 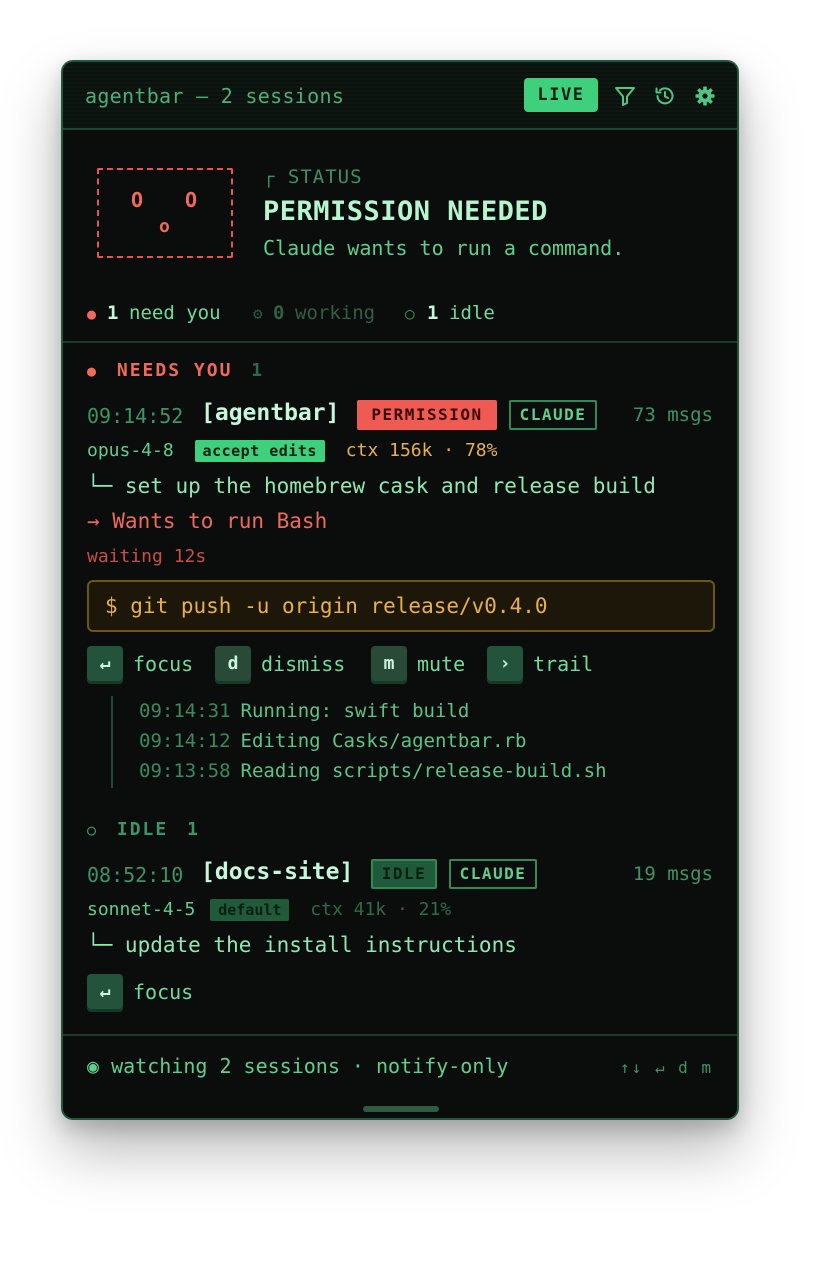 I want to click on working-label: working, so click(x=335, y=313).